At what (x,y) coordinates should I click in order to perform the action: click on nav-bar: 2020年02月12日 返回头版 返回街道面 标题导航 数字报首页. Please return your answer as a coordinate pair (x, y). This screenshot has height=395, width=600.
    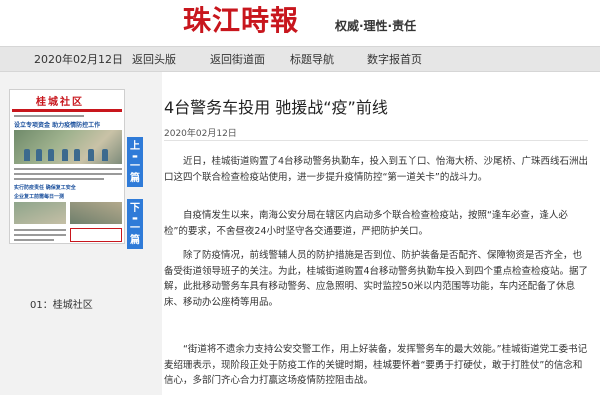
    Looking at the image, I should click on (300, 59).